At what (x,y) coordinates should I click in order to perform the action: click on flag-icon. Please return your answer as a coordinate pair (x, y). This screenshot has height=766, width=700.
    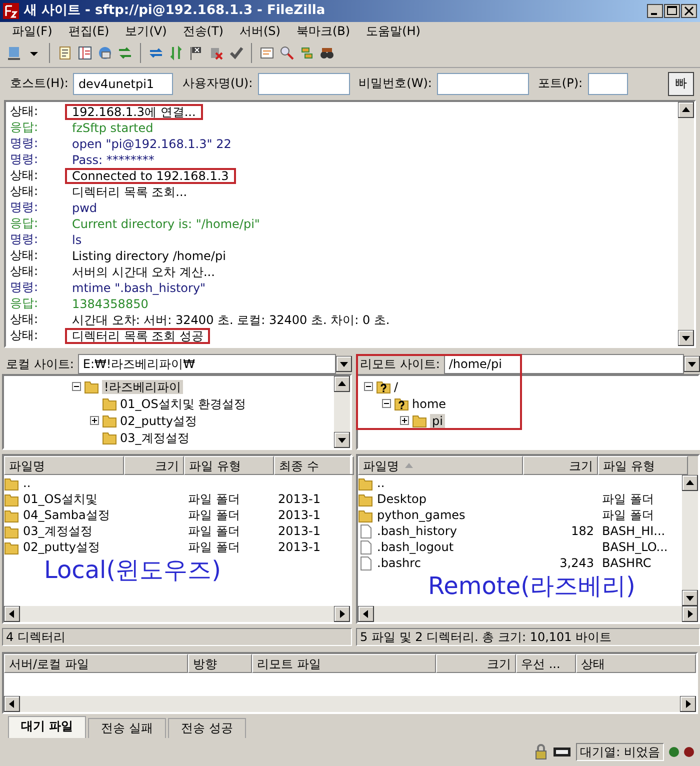
    Looking at the image, I should click on (196, 53).